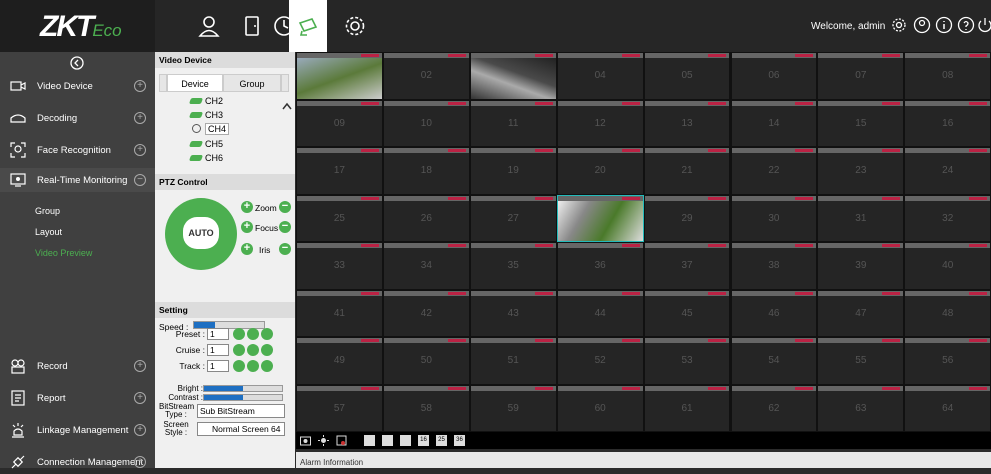 Image resolution: width=991 pixels, height=474 pixels. Describe the element at coordinates (441, 440) in the screenshot. I see `layout-25-button: 25` at that location.